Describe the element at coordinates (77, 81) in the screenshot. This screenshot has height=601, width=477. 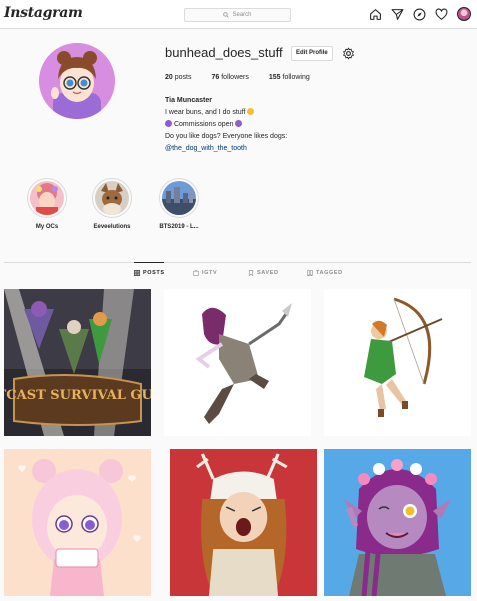
I see `profile-picture` at that location.